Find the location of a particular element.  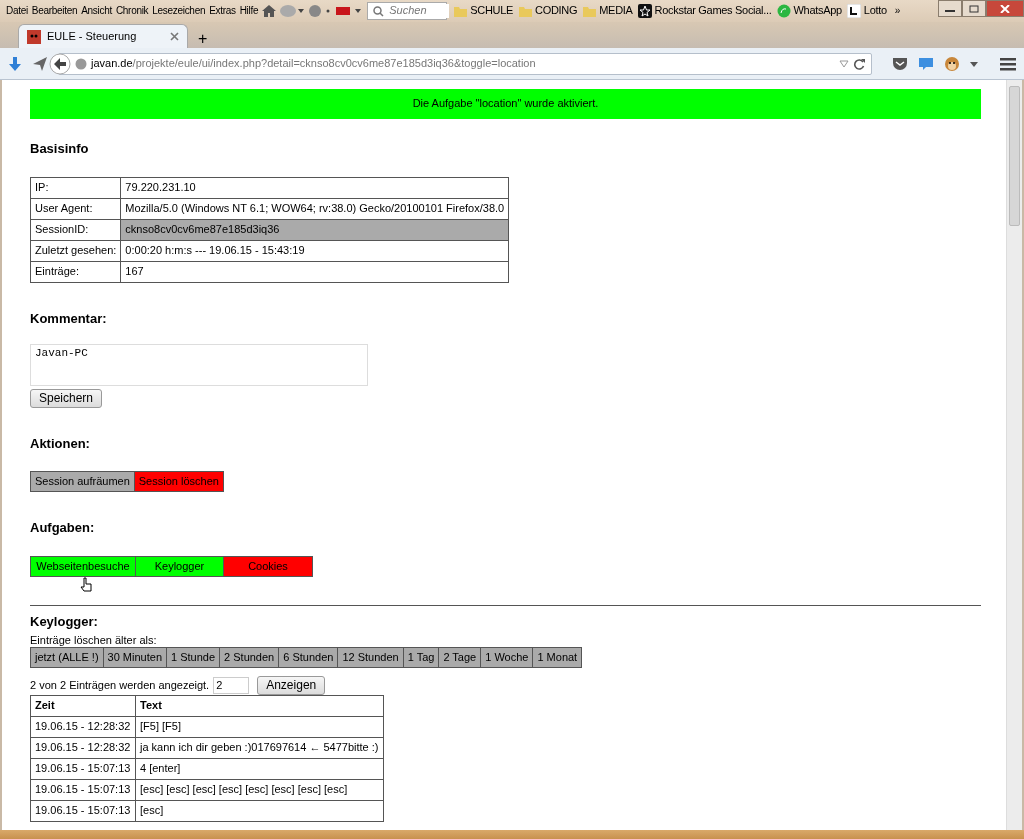

task-toggle: Cookies is located at coordinates (268, 566).